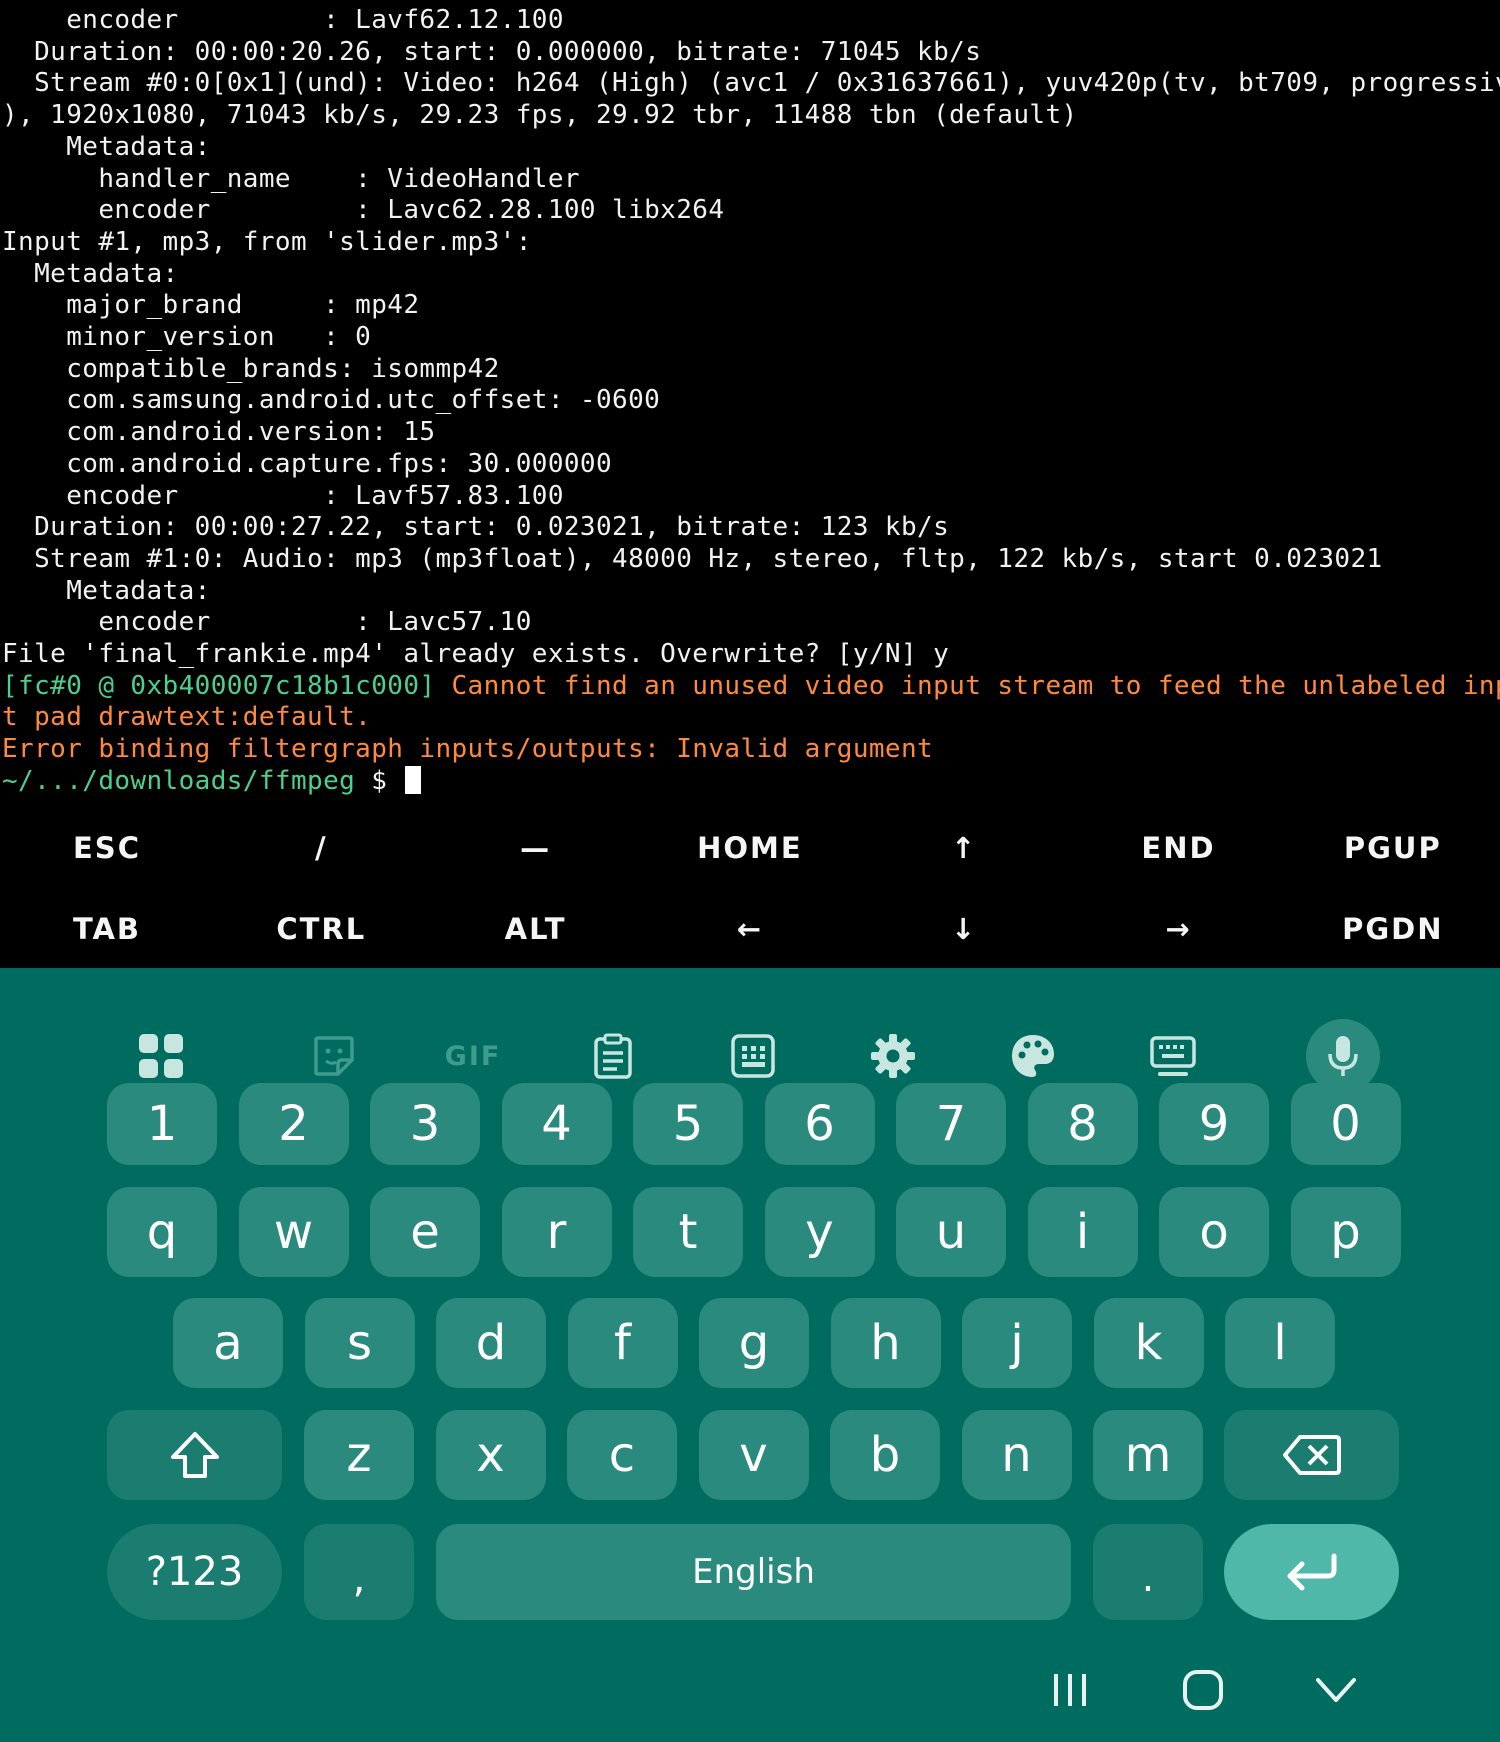  What do you see at coordinates (1345, 1232) in the screenshot?
I see `key-p: p` at bounding box center [1345, 1232].